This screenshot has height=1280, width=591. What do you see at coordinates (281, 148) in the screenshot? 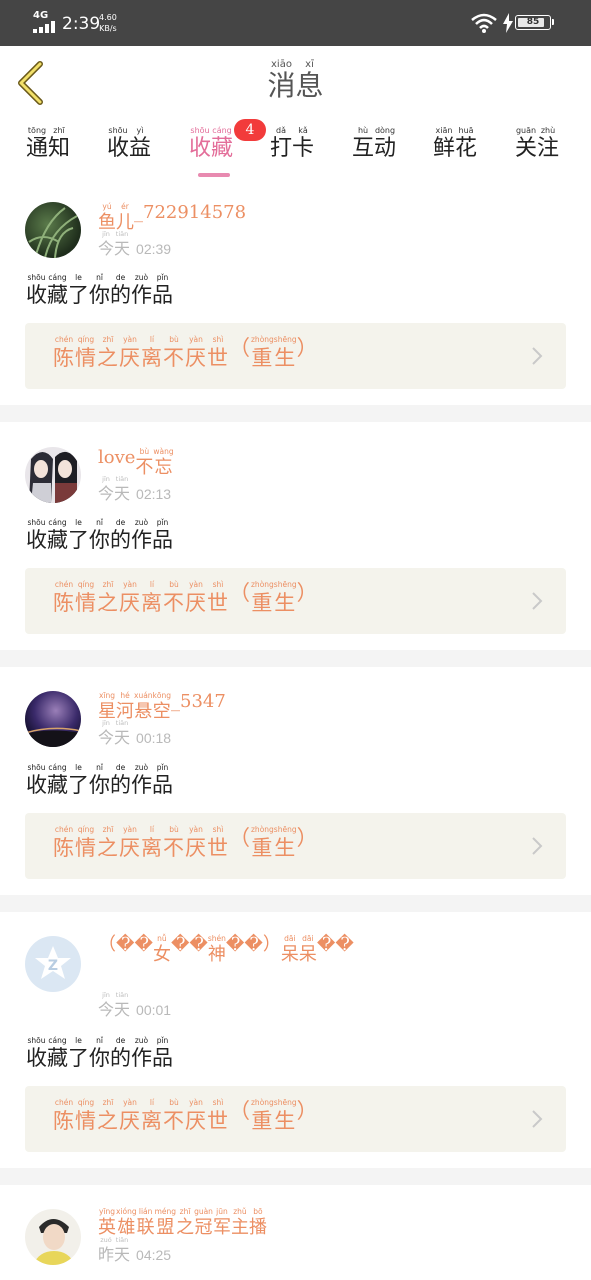
I see `tab-char: 打` at bounding box center [281, 148].